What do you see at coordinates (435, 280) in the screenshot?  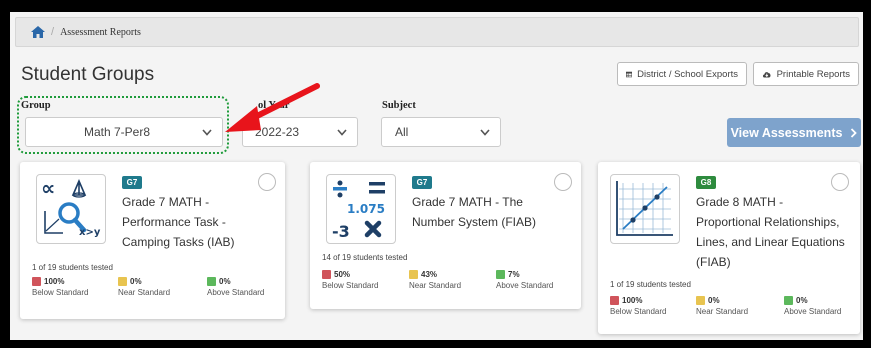 I see `stat-near-standard: 43% Near Standard` at bounding box center [435, 280].